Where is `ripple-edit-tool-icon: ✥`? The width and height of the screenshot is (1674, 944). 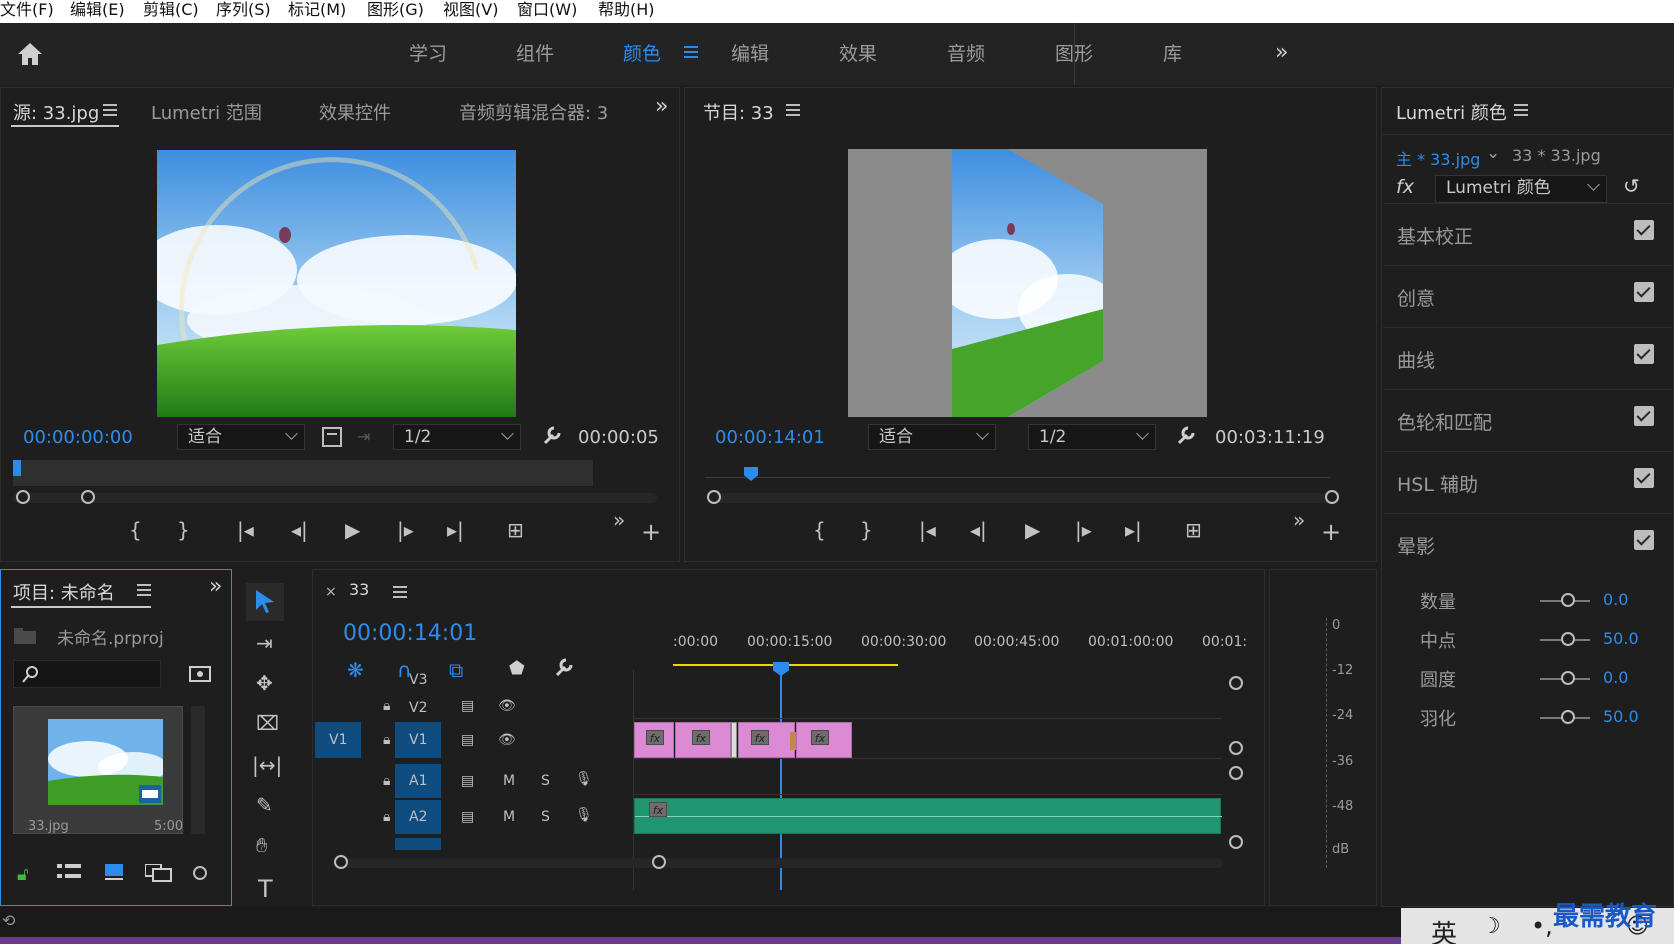
ripple-edit-tool-icon: ✥ is located at coordinates (264, 683).